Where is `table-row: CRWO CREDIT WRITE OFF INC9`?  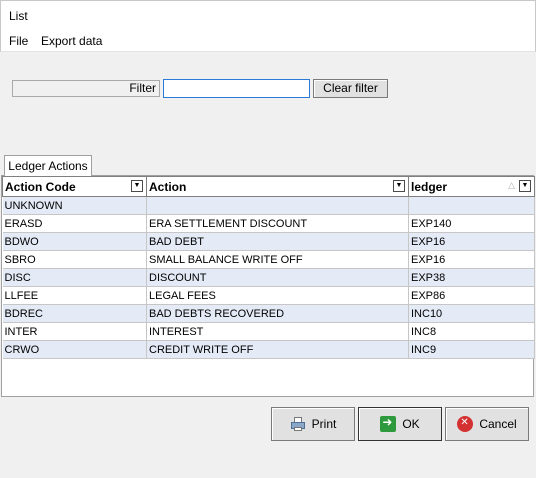 table-row: CRWO CREDIT WRITE OFF INC9 is located at coordinates (268, 349).